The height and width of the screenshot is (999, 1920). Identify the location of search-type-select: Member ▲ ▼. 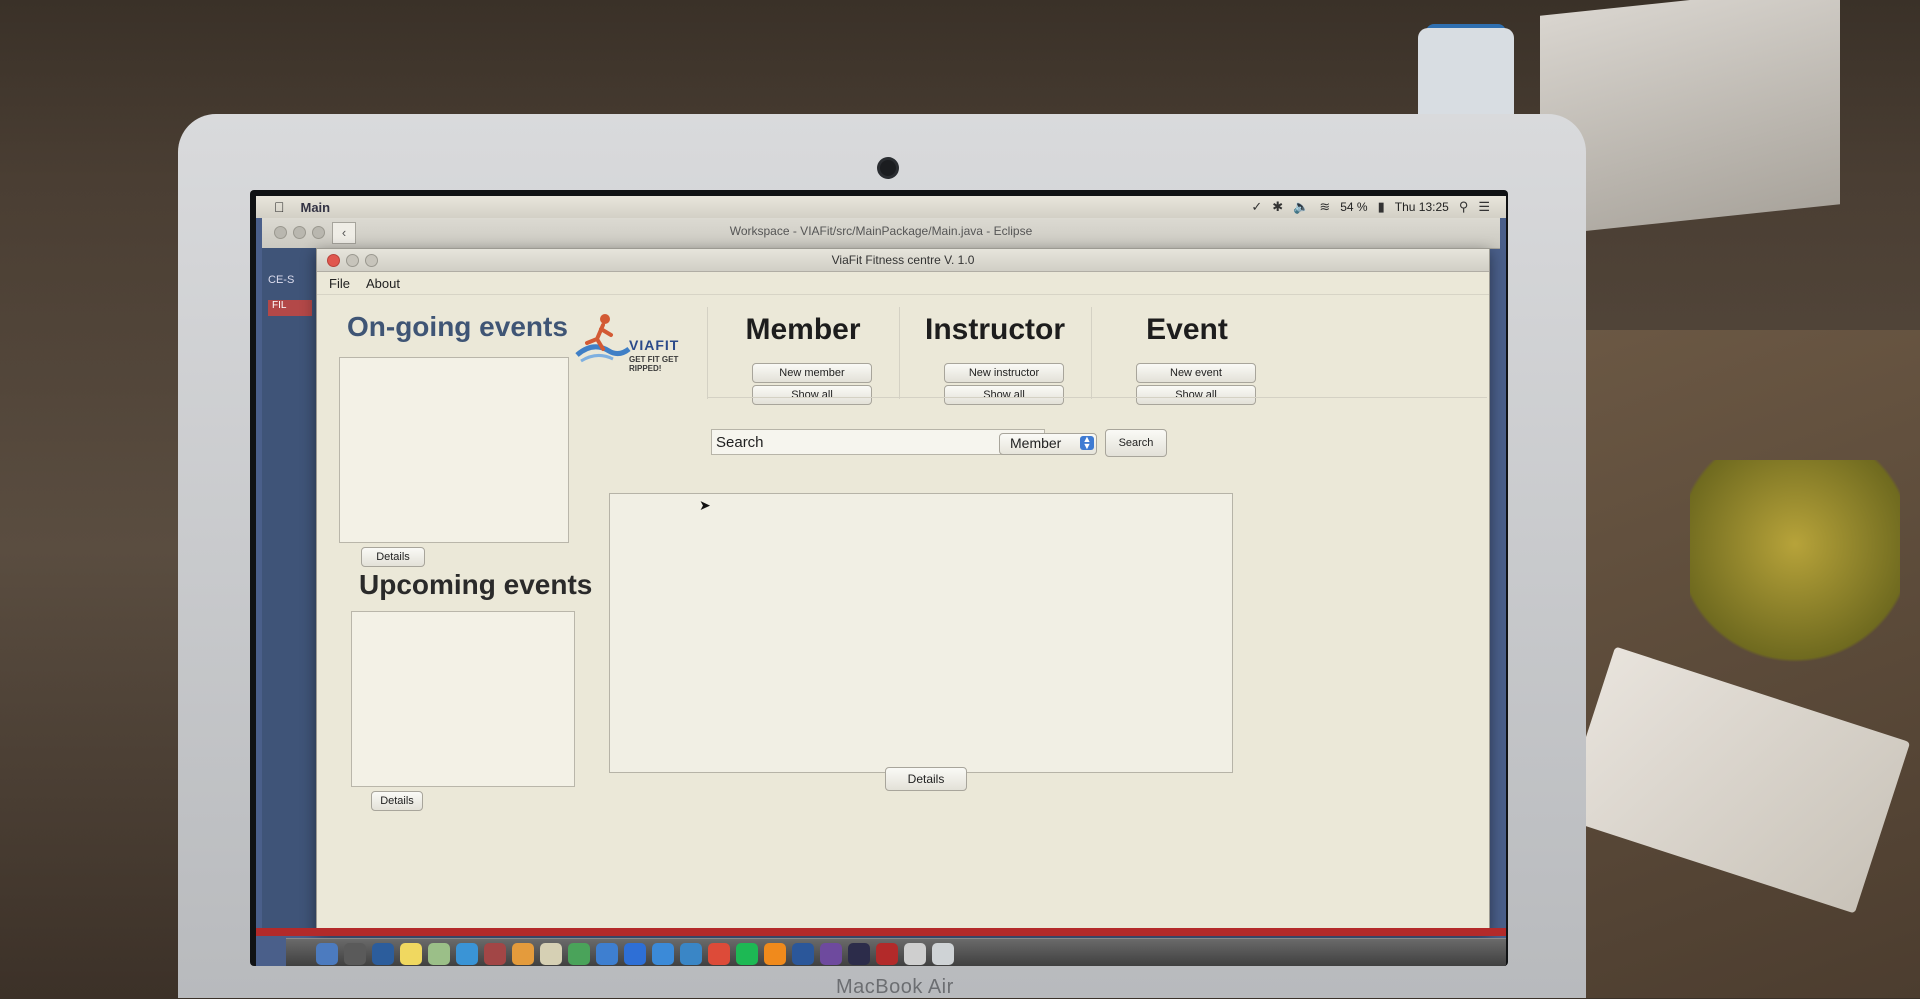
(1048, 444).